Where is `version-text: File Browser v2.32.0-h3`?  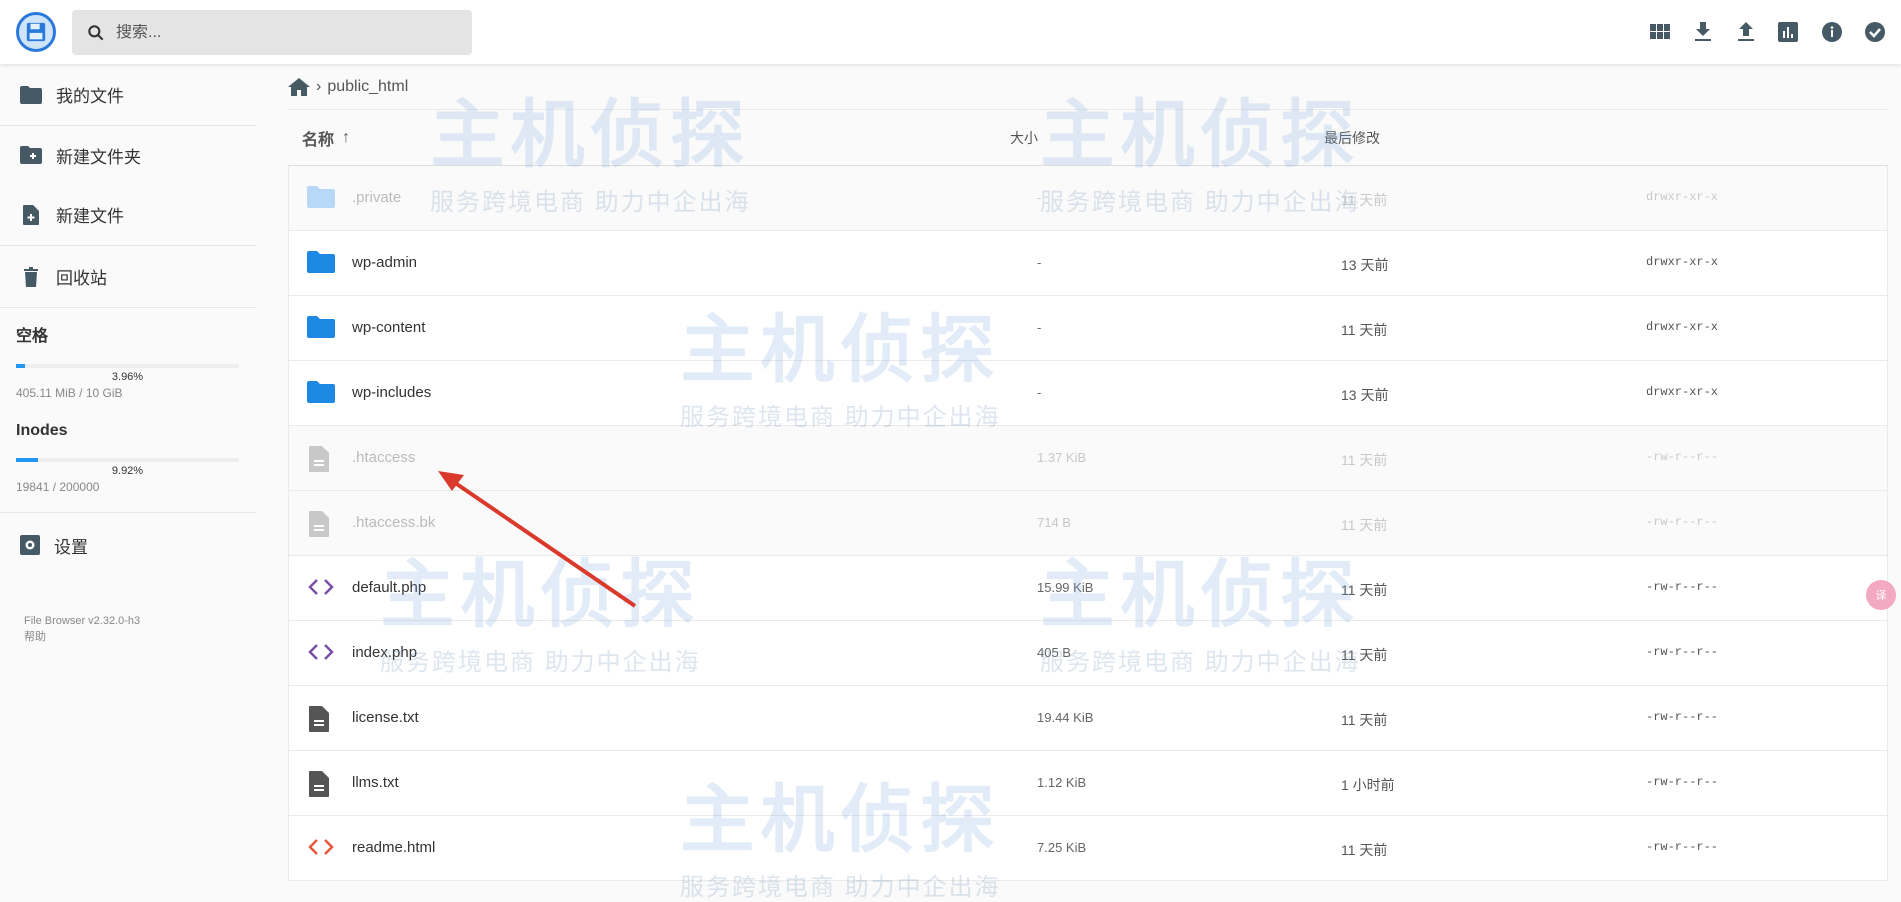 version-text: File Browser v2.32.0-h3 is located at coordinates (82, 621).